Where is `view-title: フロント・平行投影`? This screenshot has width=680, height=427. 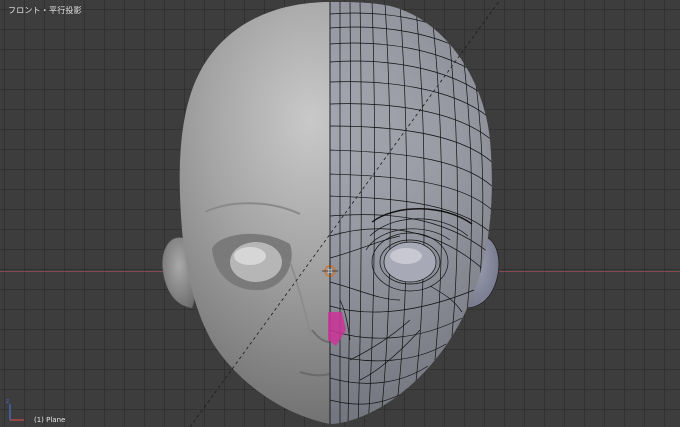
view-title: フロント・平行投影 is located at coordinates (45, 10).